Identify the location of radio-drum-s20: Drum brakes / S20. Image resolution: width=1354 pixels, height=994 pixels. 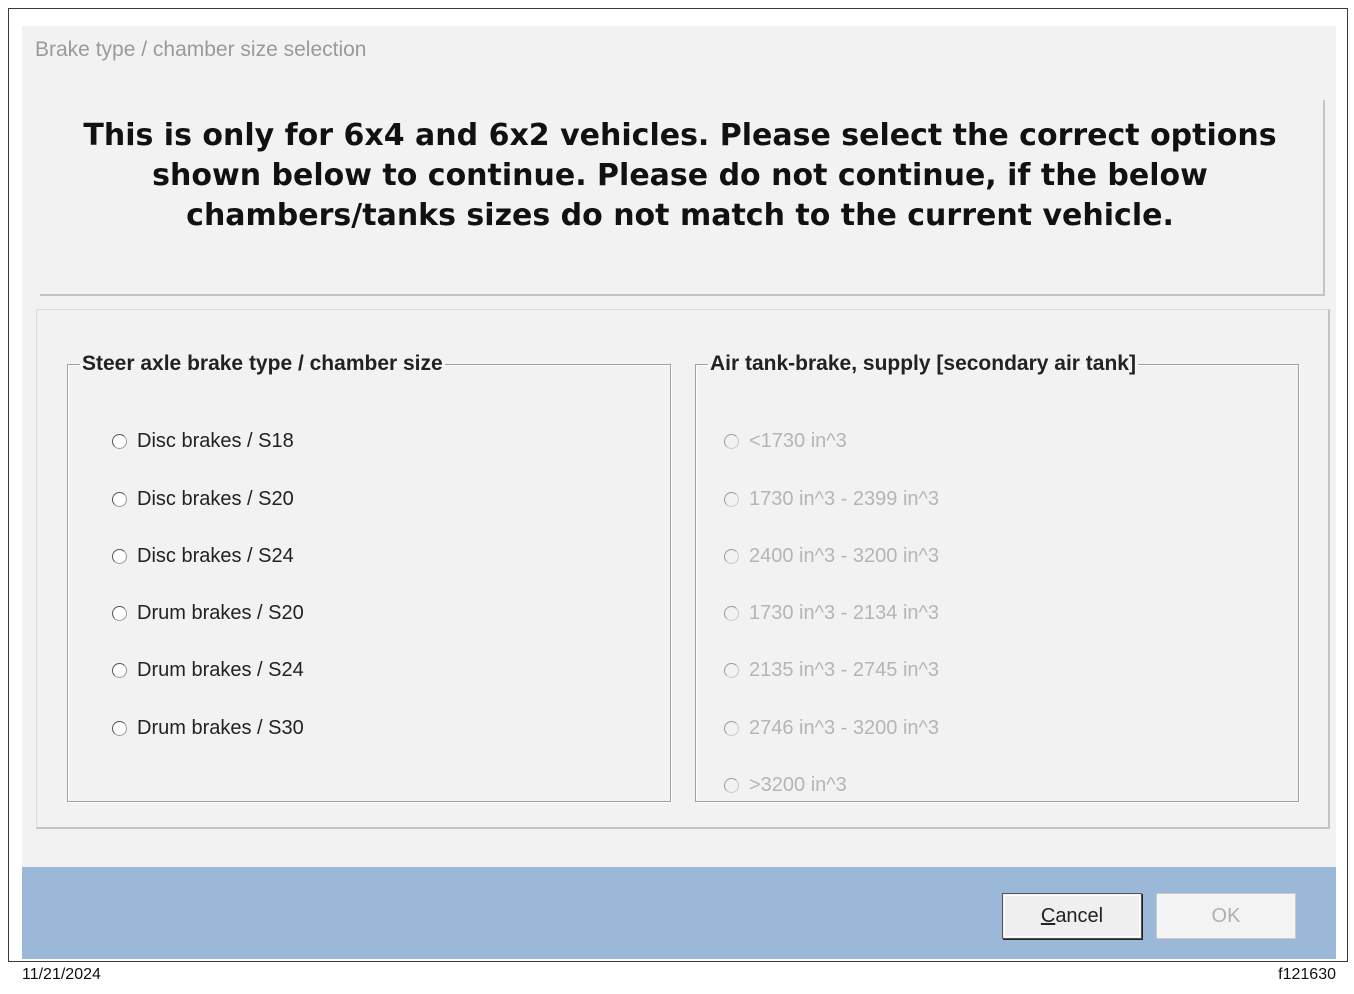
(208, 613).